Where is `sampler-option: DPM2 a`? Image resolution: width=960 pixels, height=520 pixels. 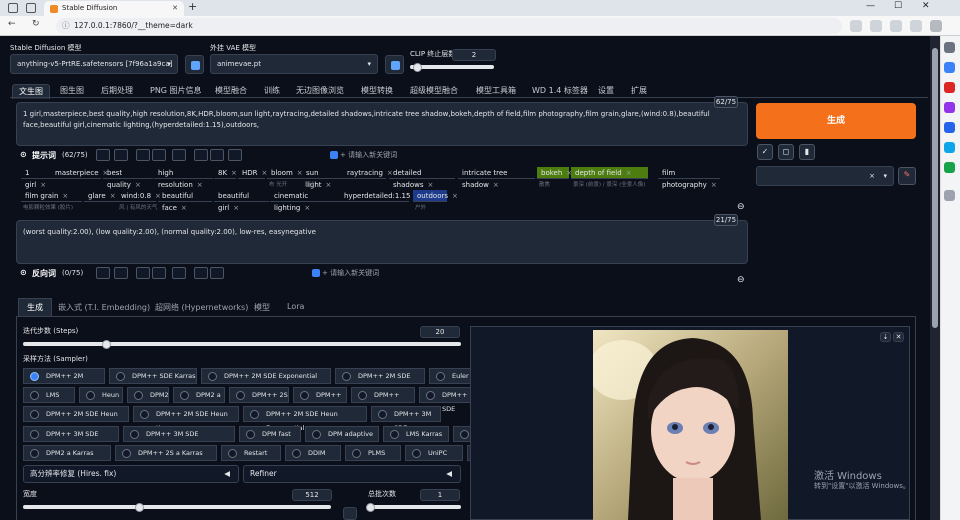 sampler-option: DPM2 a is located at coordinates (199, 395).